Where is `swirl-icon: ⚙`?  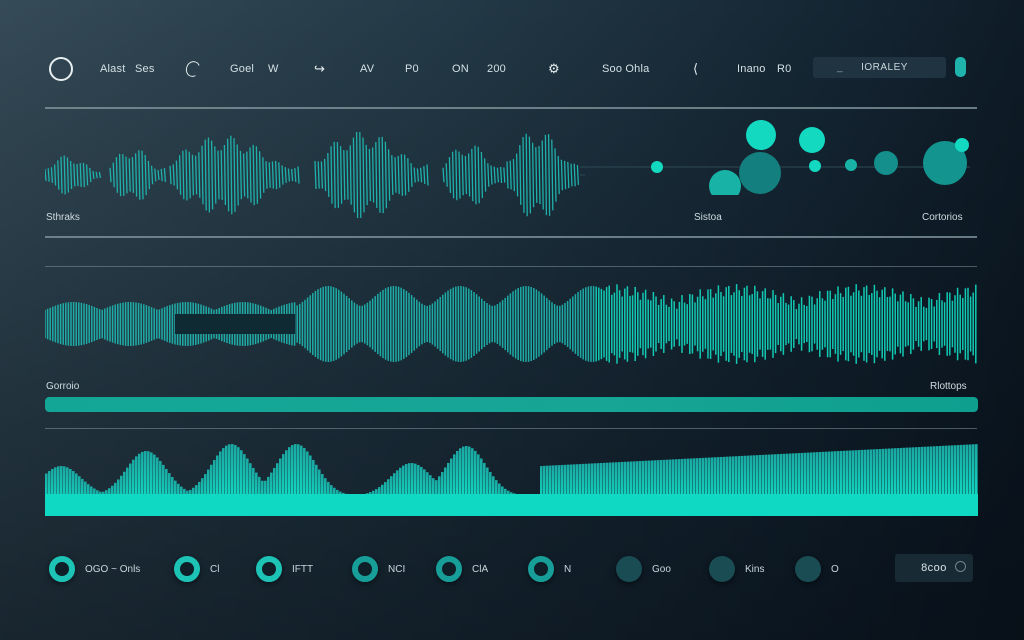 swirl-icon: ⚙ is located at coordinates (554, 69).